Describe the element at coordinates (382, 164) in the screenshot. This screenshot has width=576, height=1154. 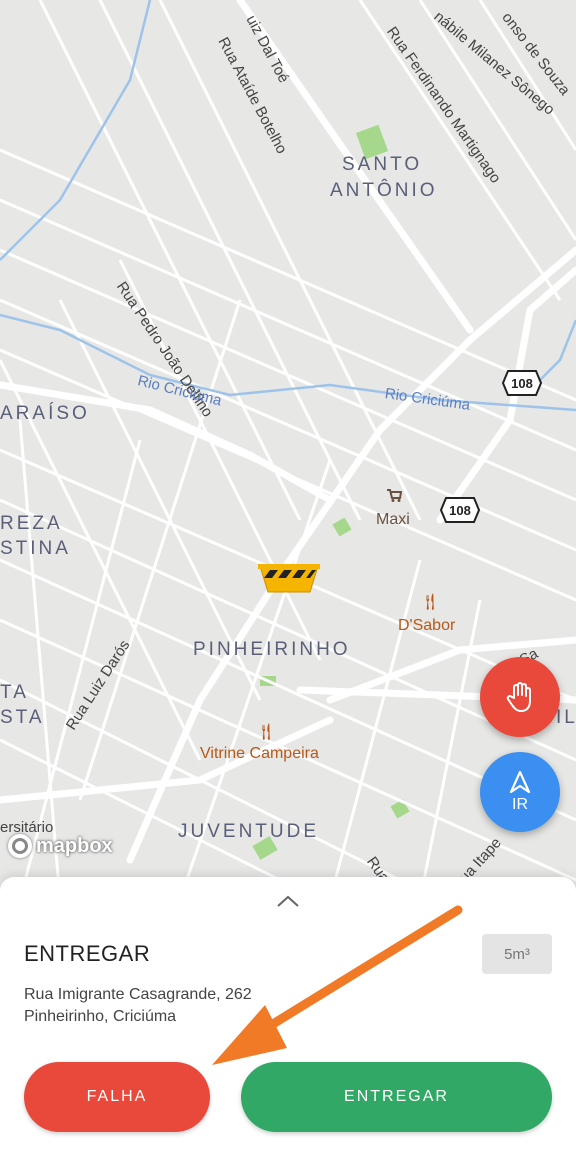
I see `neighborhood-label: SANTO` at that location.